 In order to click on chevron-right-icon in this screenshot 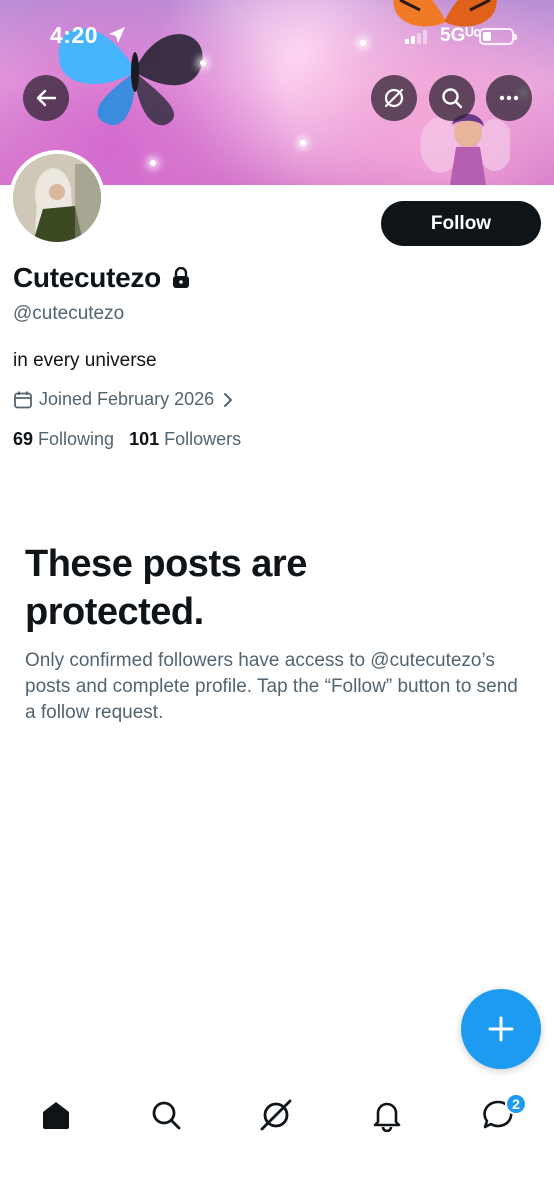, I will do `click(228, 400)`.